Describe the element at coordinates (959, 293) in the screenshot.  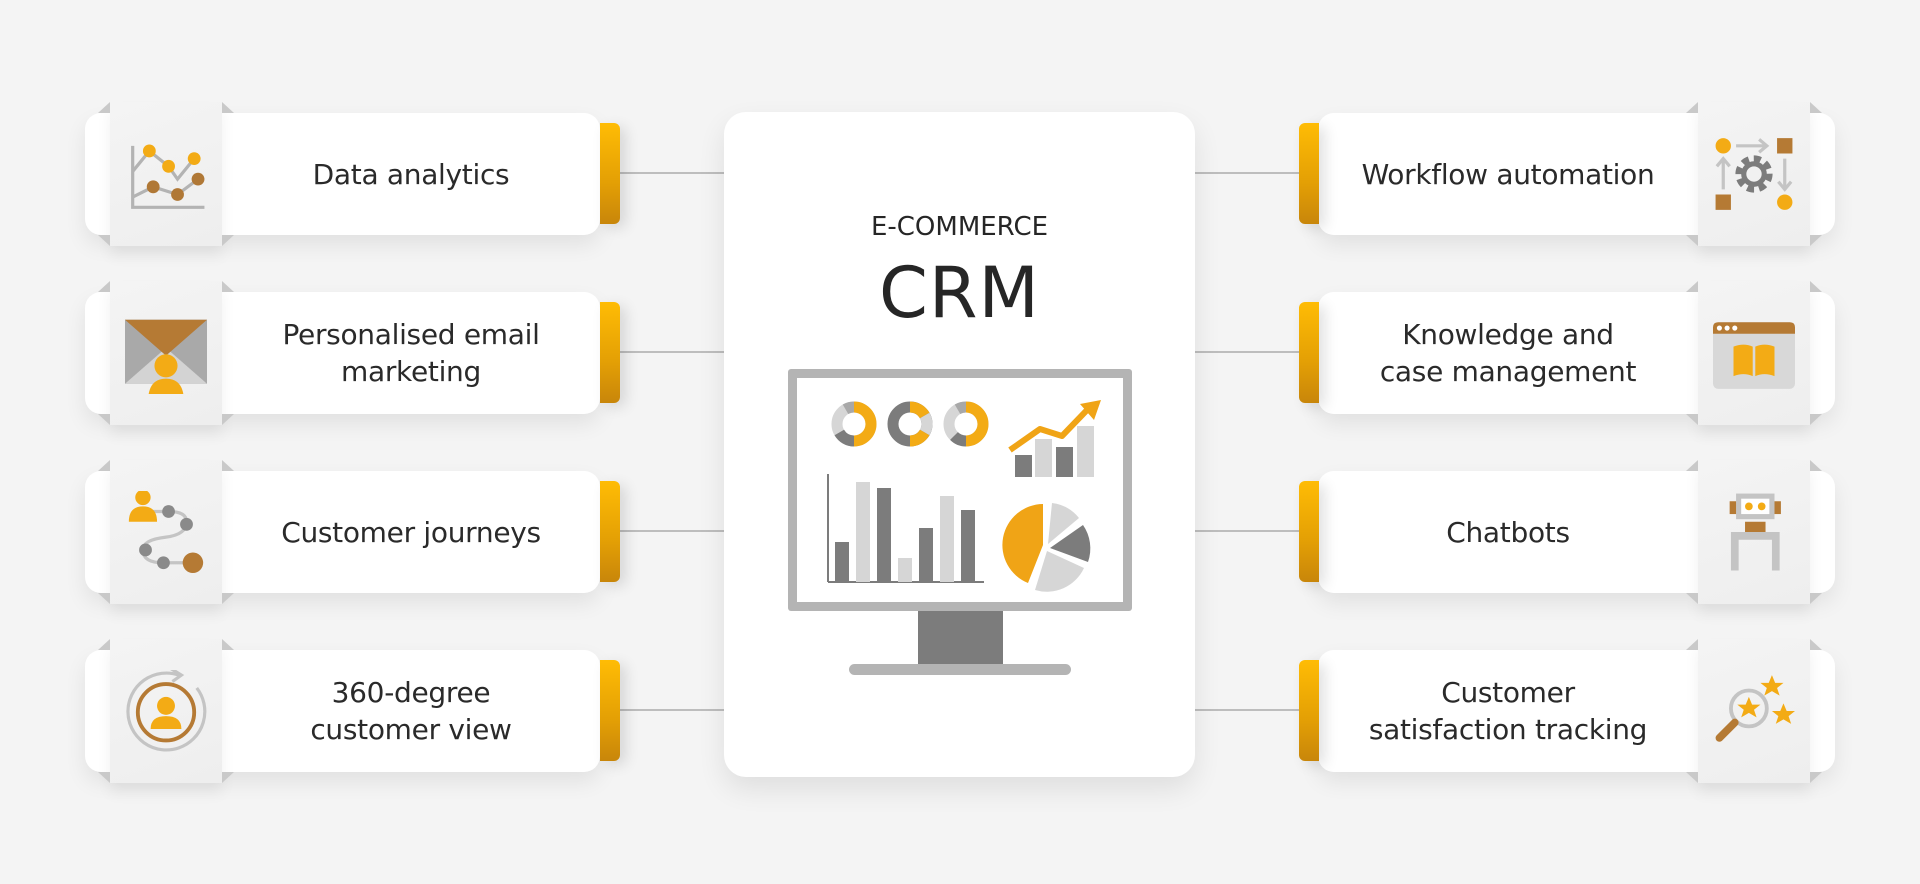
I see `center-title: CRM` at that location.